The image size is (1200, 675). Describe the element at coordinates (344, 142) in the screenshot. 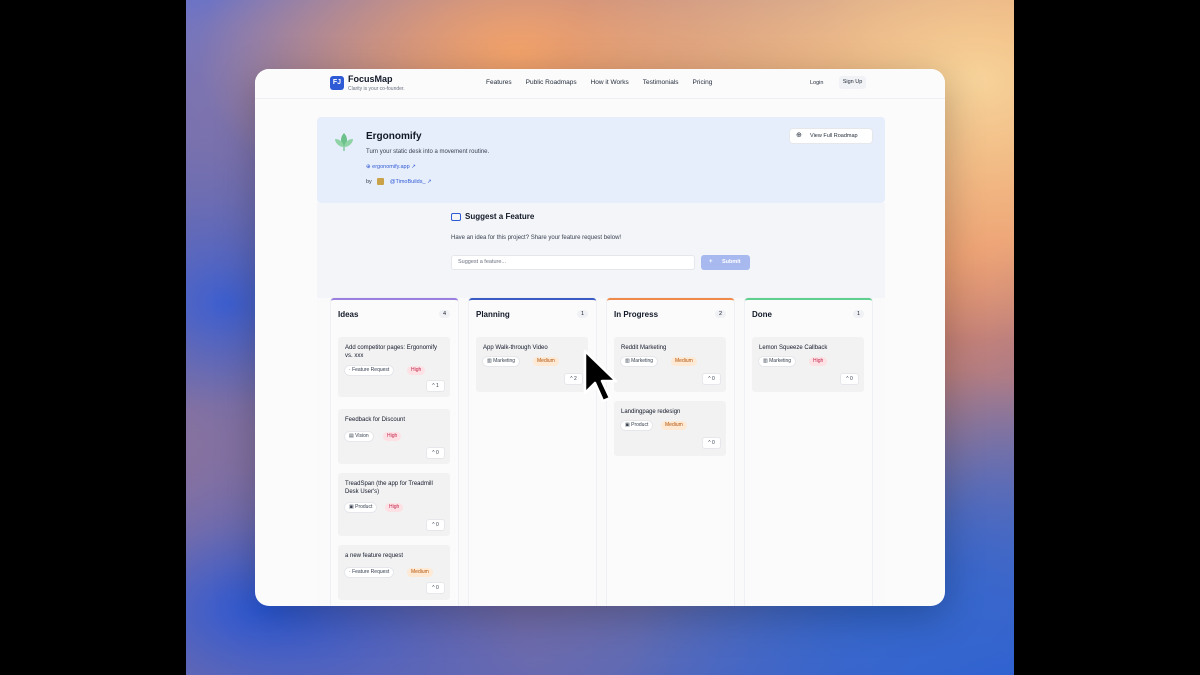

I see `leaf-logo-icon` at that location.